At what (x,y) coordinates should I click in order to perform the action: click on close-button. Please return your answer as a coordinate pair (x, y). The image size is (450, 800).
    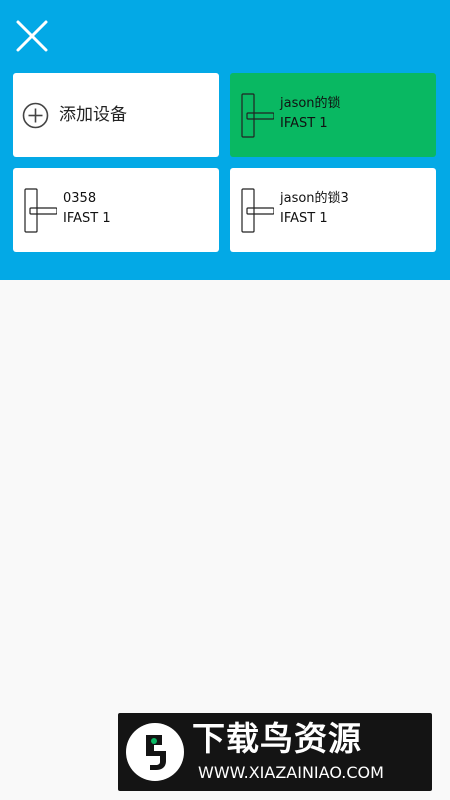
    Looking at the image, I should click on (32, 36).